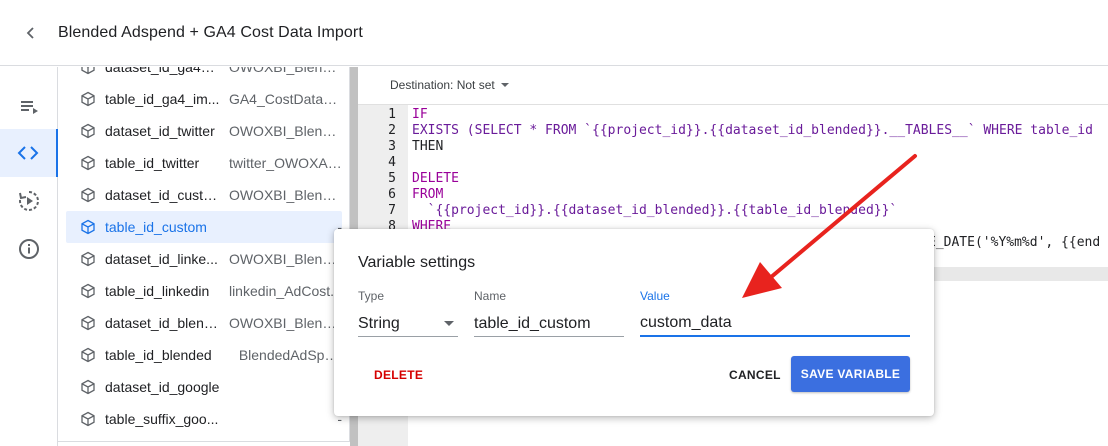 The height and width of the screenshot is (446, 1108). Describe the element at coordinates (408, 324) in the screenshot. I see `type-select: String` at that location.